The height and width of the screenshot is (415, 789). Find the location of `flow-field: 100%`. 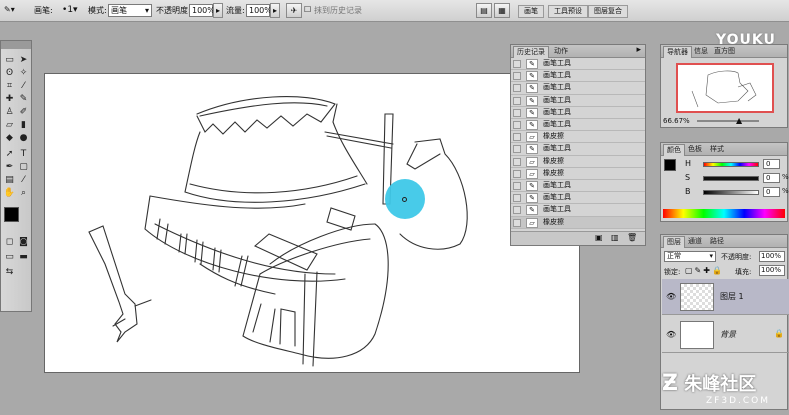

flow-field: 100% is located at coordinates (259, 10).